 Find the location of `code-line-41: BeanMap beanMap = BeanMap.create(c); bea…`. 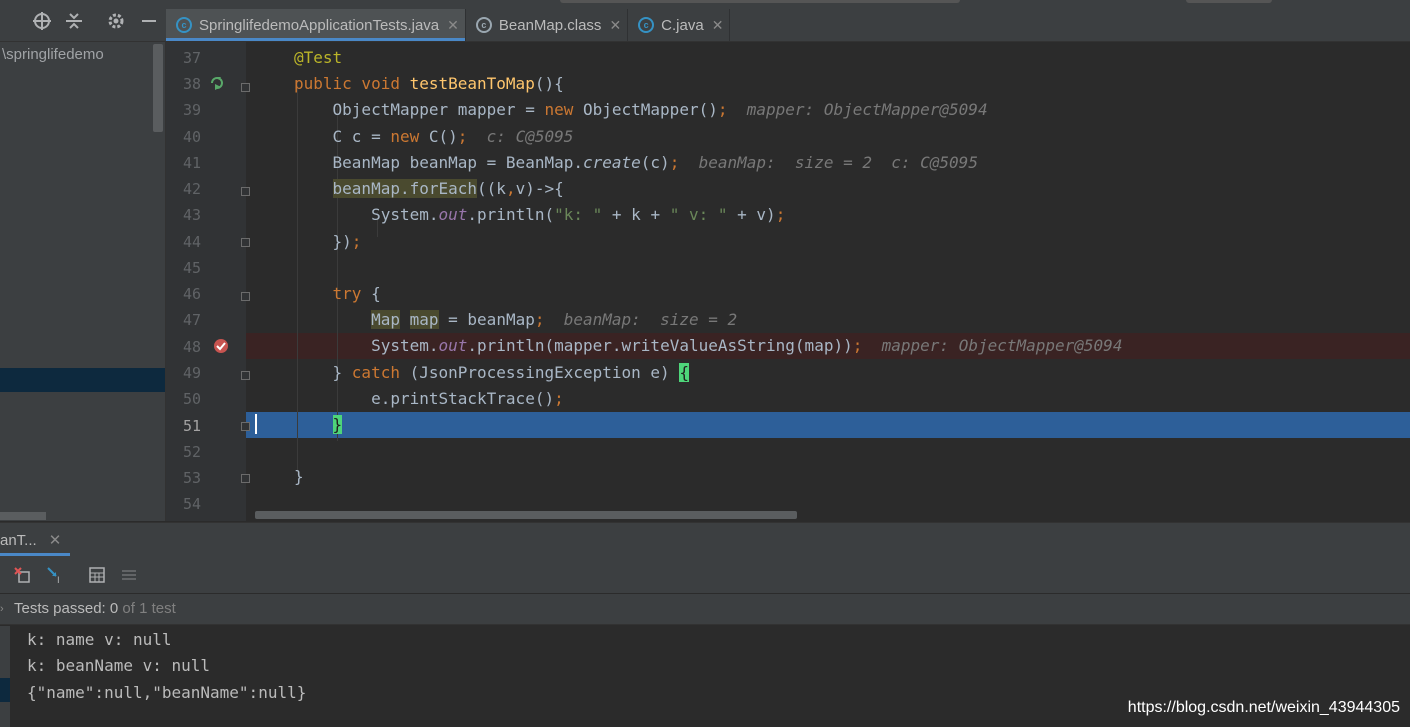

code-line-41: BeanMap beanMap = BeanMap.create(c); bea… is located at coordinates (636, 162).